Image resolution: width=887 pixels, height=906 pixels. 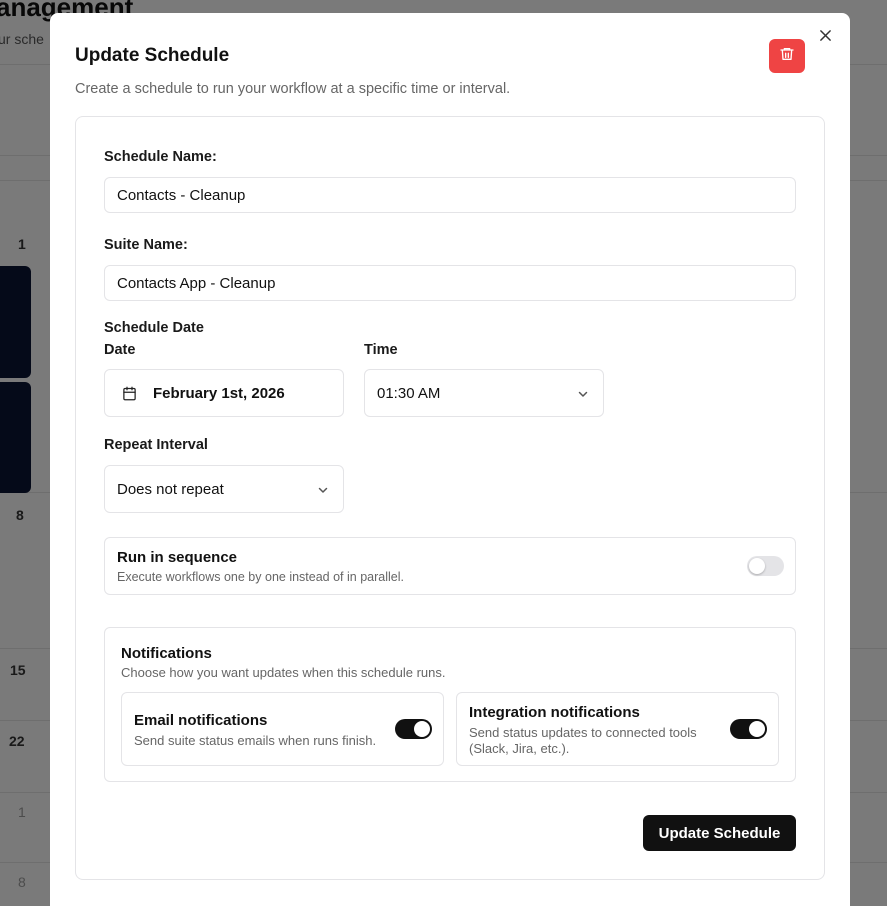 What do you see at coordinates (156, 445) in the screenshot?
I see `repeat-interval-label: Repeat Interval` at bounding box center [156, 445].